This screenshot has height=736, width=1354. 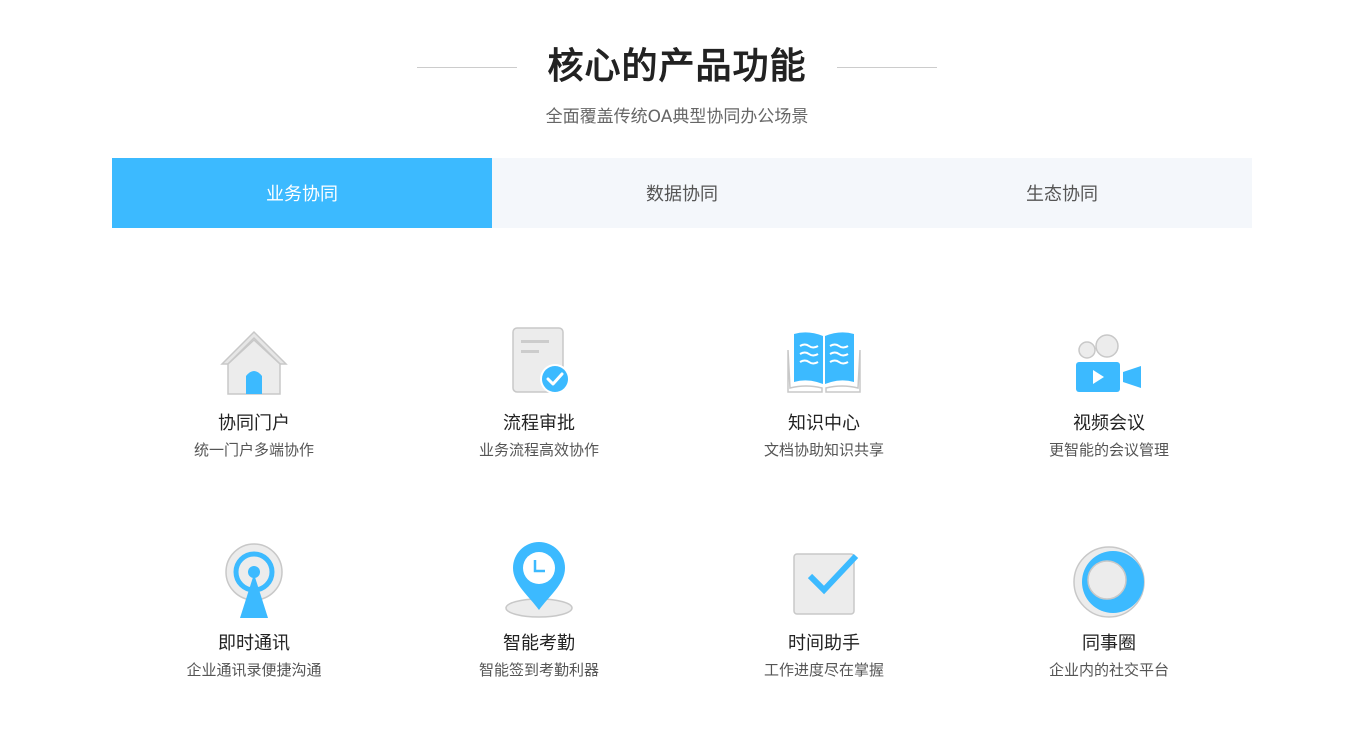 I want to click on feature-colleague-circle: 同事圈 企业内的社交平台, so click(x=1109, y=610).